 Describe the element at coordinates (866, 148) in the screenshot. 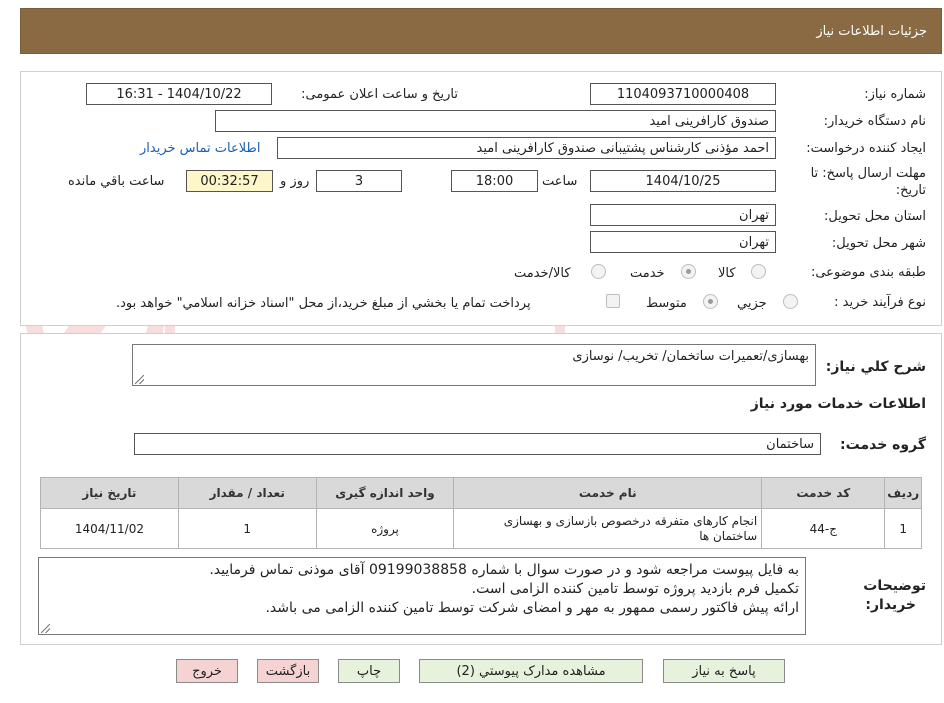

I see `requester-label: ایجاد کننده درخواست:` at that location.